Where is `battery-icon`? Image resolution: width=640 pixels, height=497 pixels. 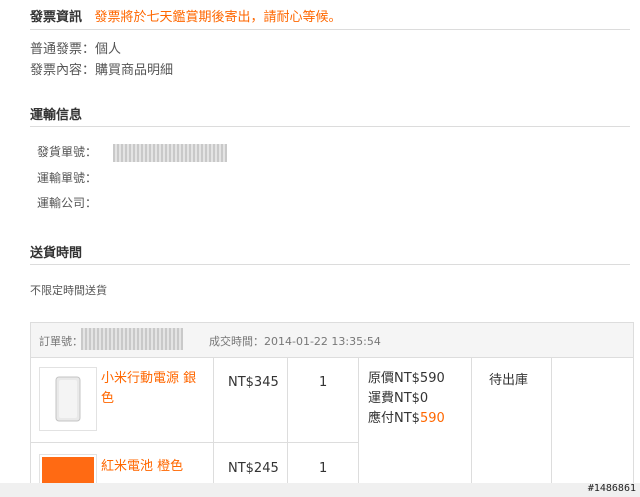 battery-icon is located at coordinates (68, 470).